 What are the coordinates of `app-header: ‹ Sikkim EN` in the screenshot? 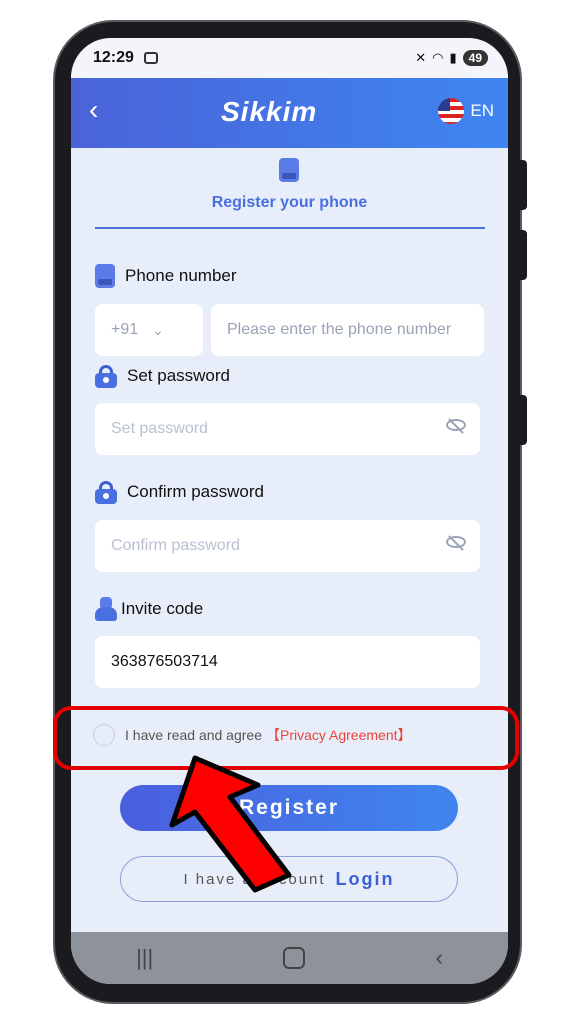 It's located at (289, 113).